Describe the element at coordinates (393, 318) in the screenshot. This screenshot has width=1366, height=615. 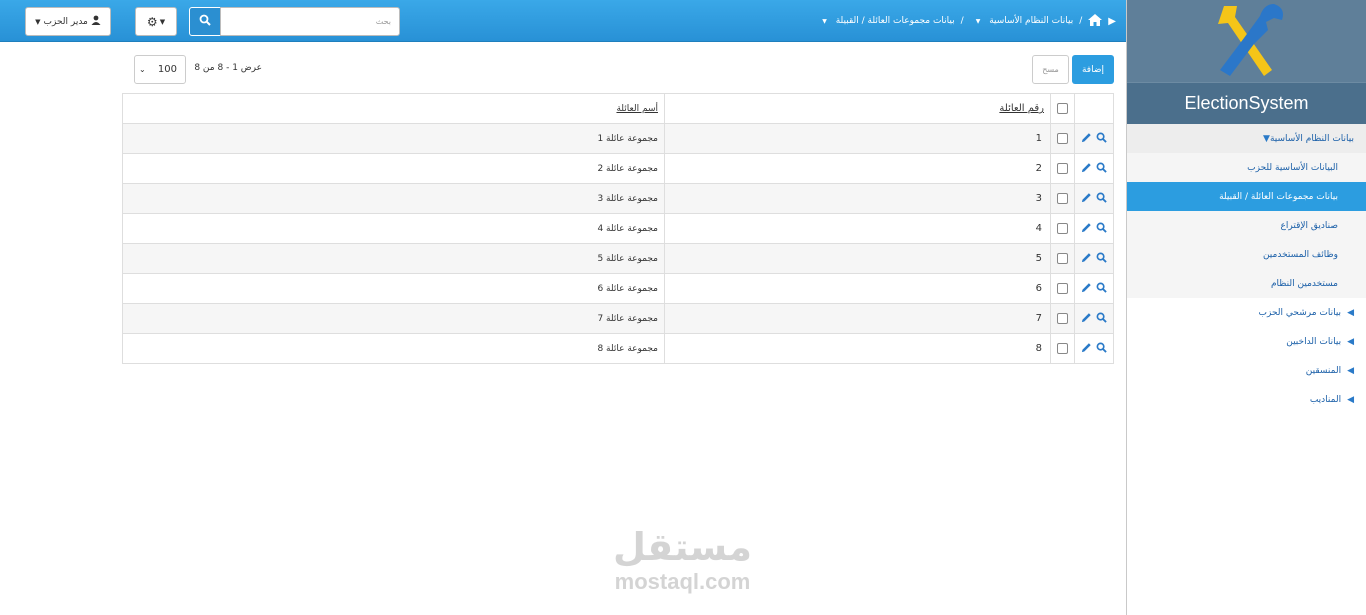
I see `family-name-cell: مجموعة عائلة 7` at that location.